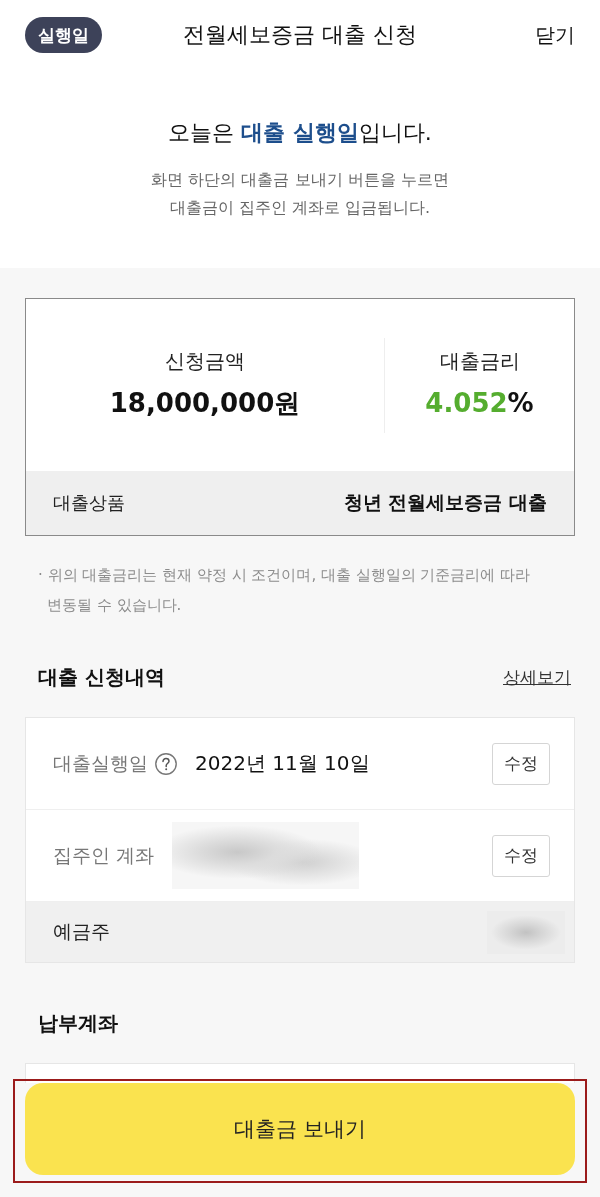  I want to click on headline: 오늘은 대출 실행일입니다., so click(300, 133).